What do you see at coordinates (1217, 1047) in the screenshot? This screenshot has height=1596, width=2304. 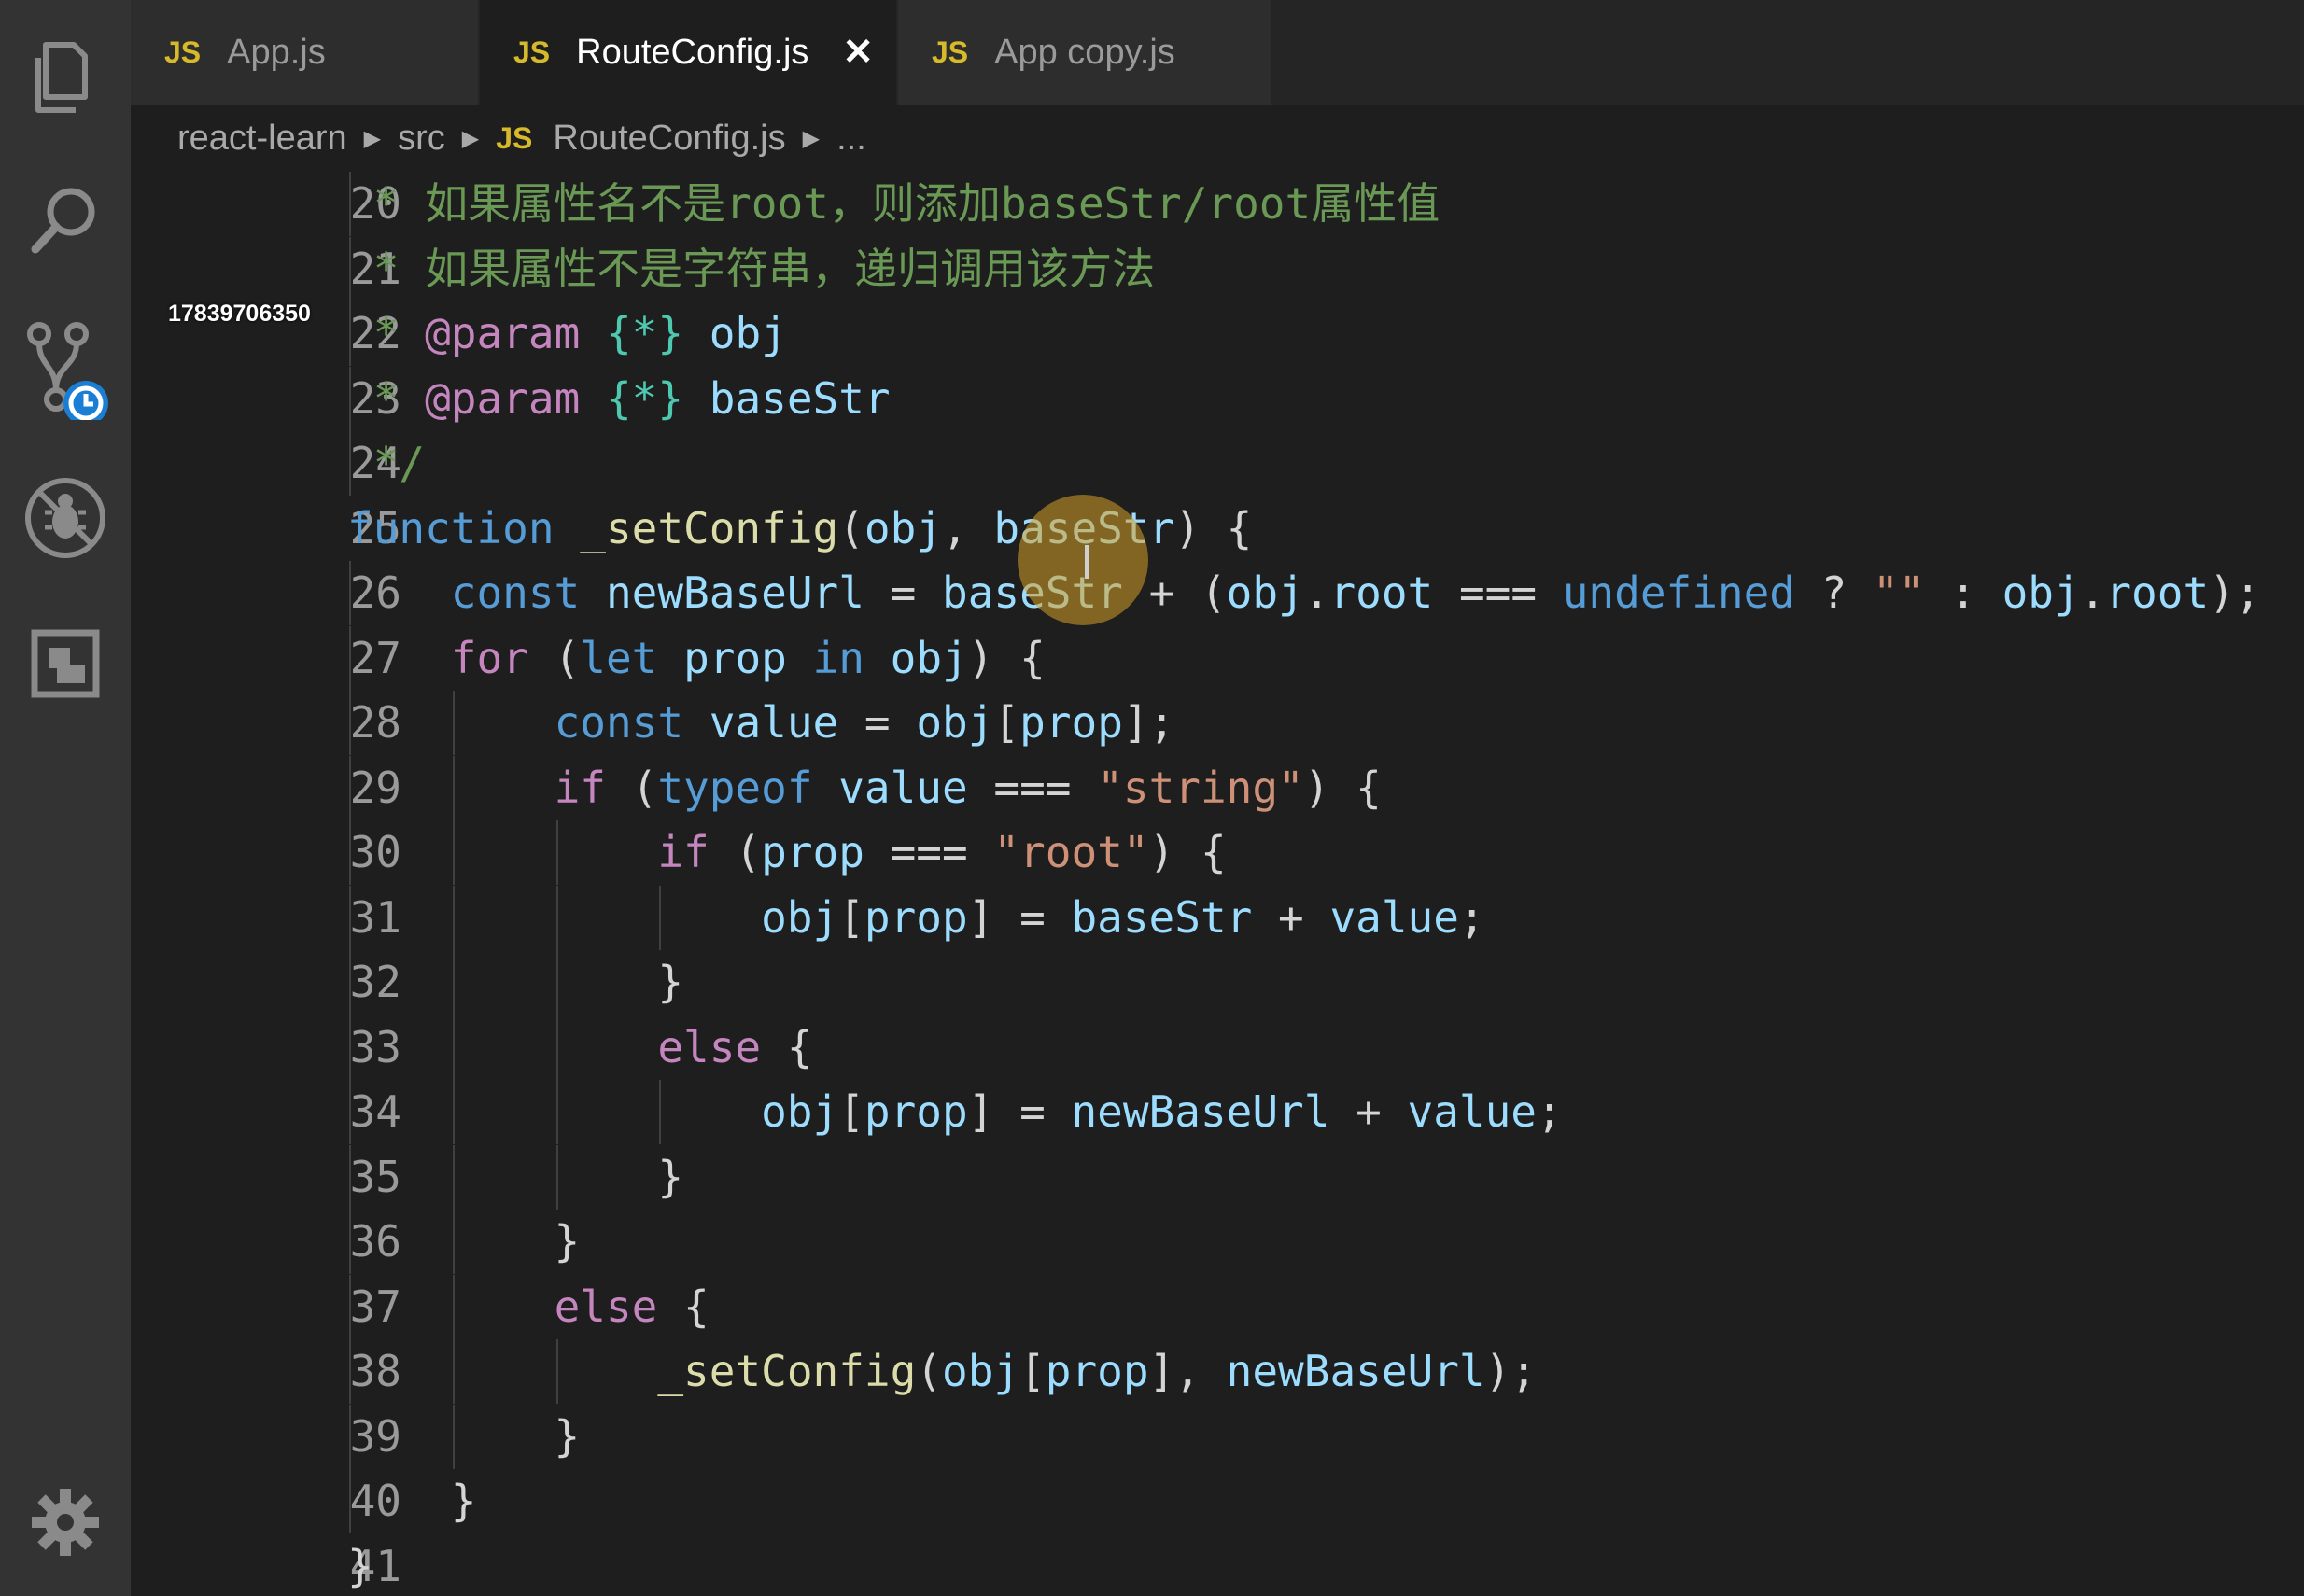 I see `code-line: 33 else {` at bounding box center [1217, 1047].